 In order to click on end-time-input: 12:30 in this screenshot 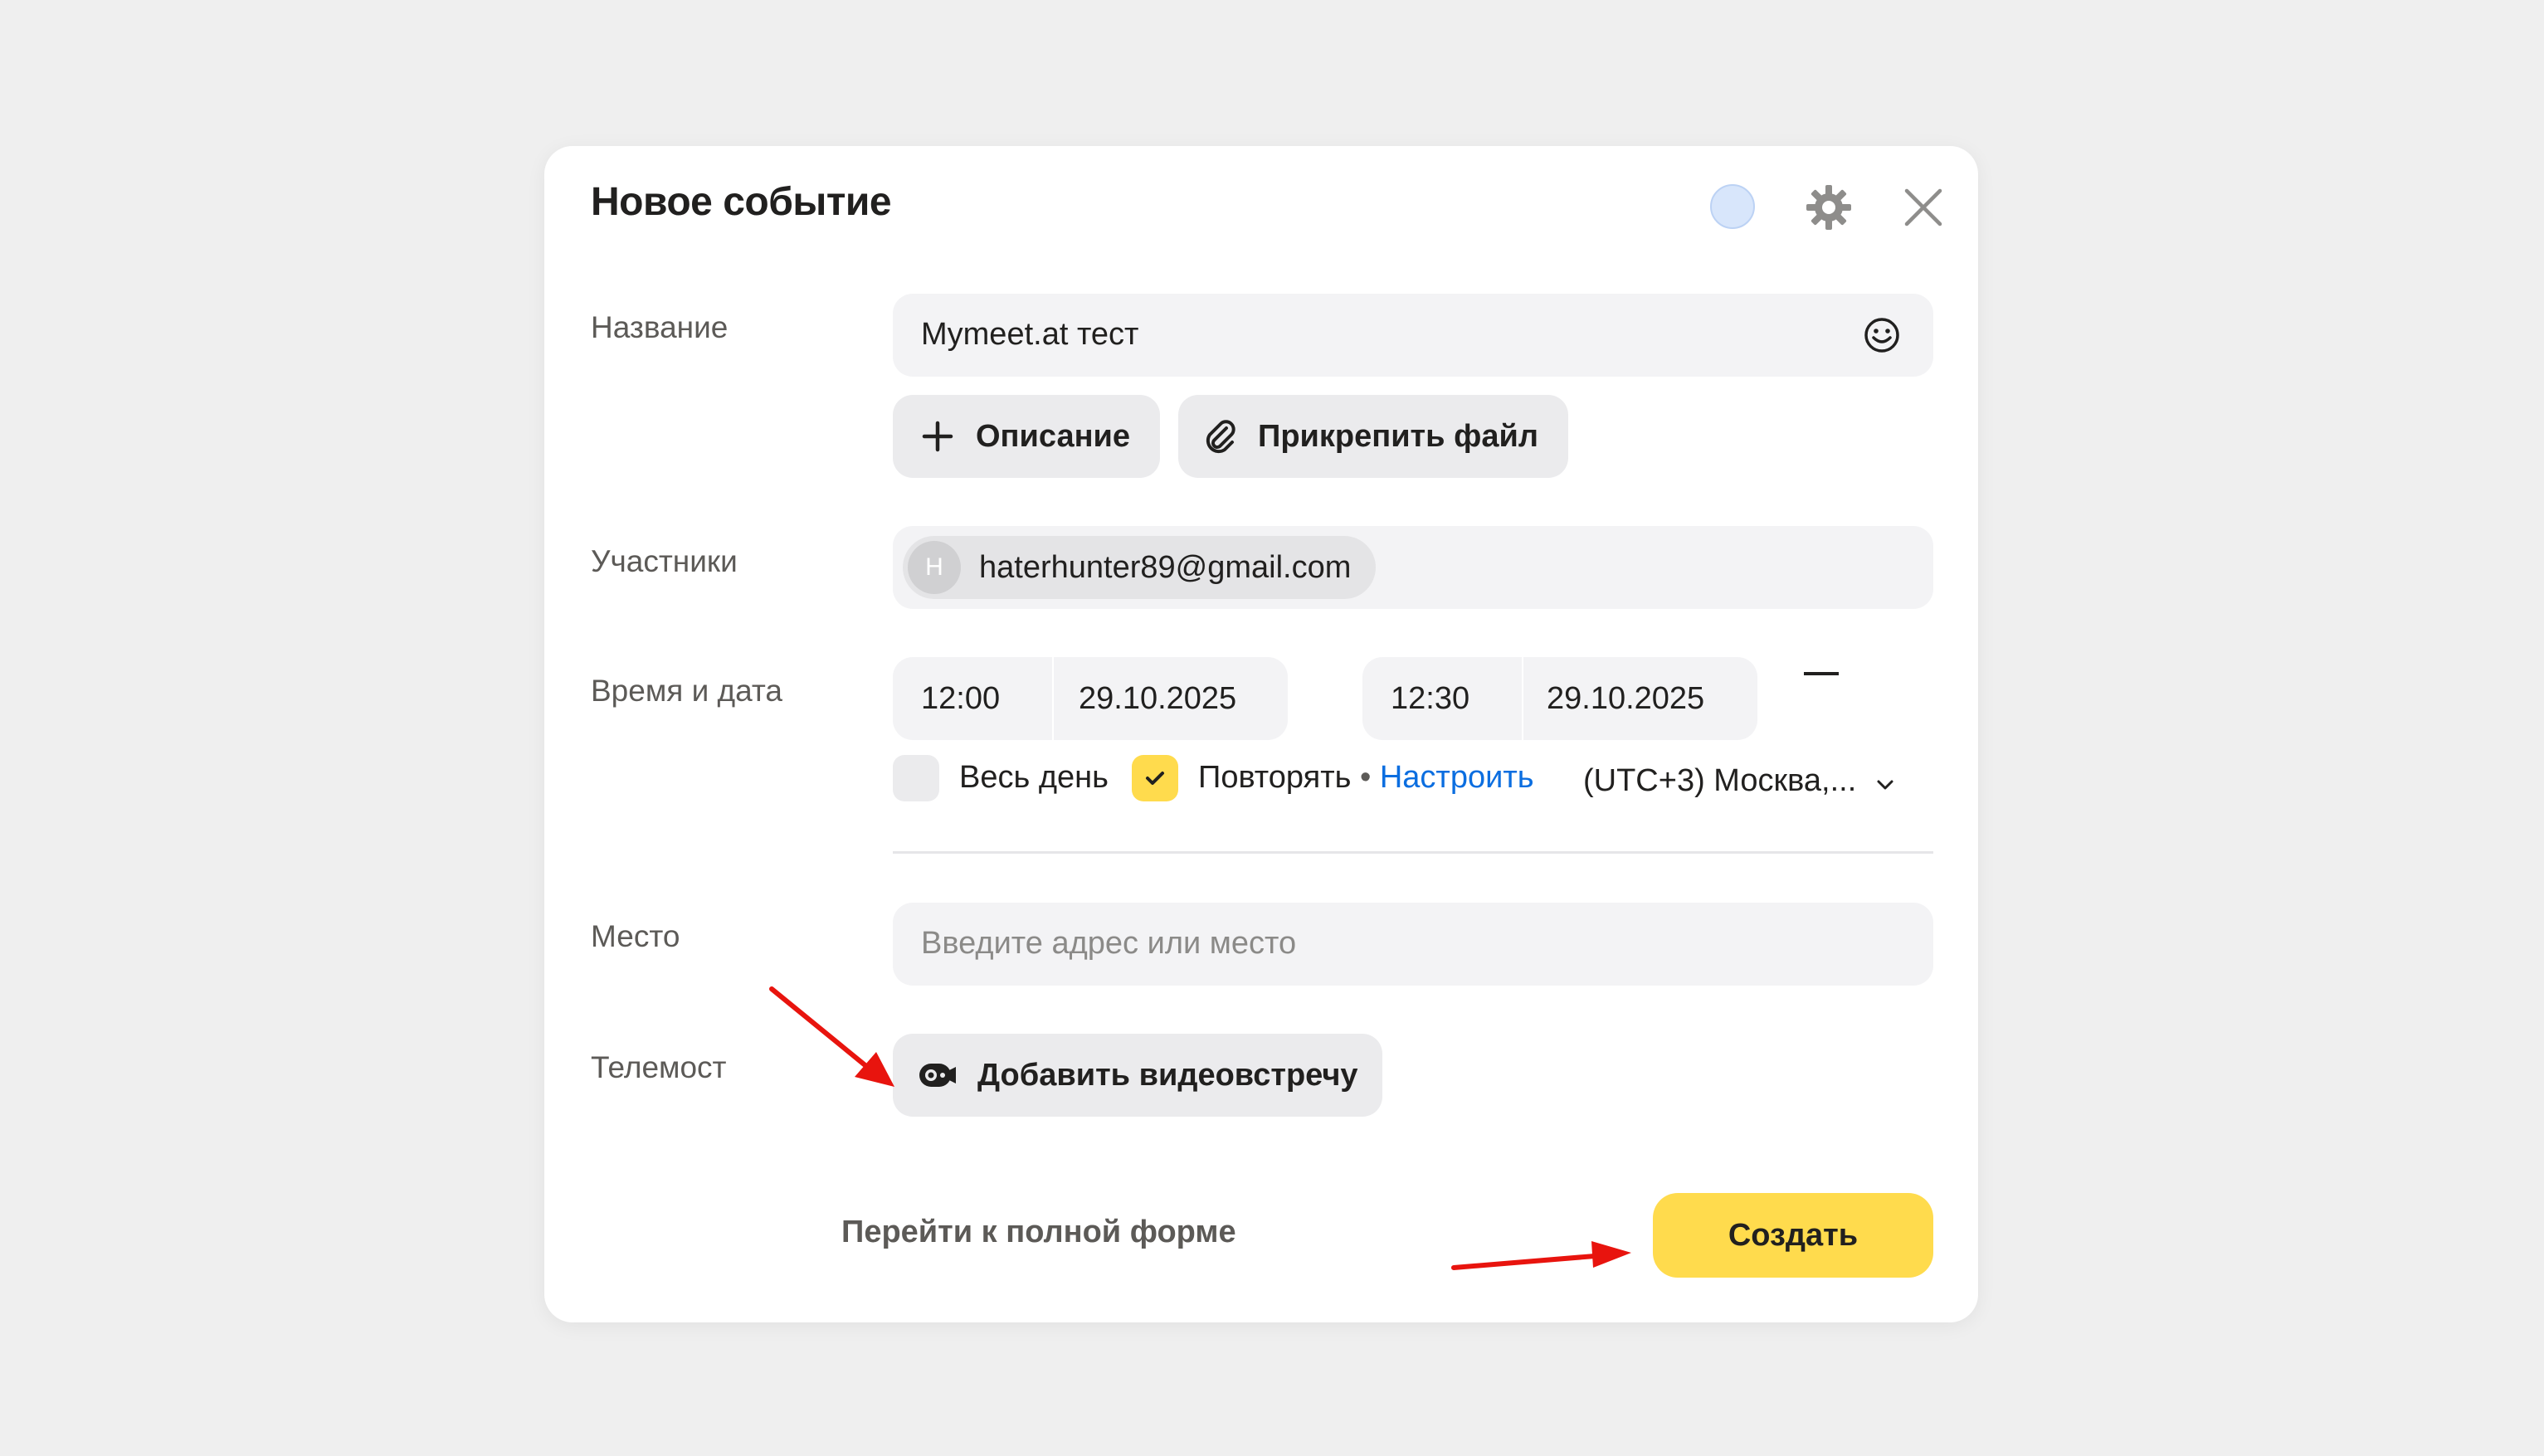, I will do `click(1430, 698)`.